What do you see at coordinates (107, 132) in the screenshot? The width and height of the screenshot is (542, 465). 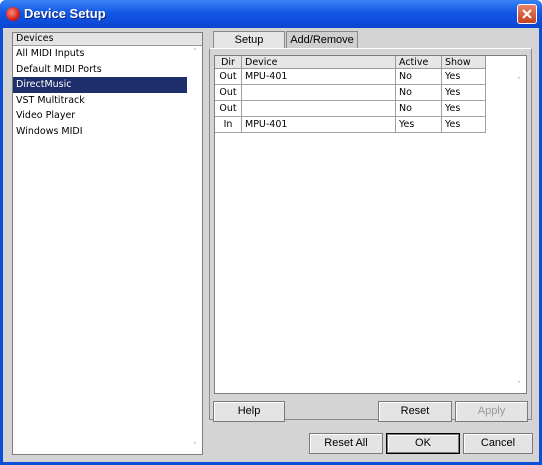 I see `device-item-windows-midi: Windows MIDI` at bounding box center [107, 132].